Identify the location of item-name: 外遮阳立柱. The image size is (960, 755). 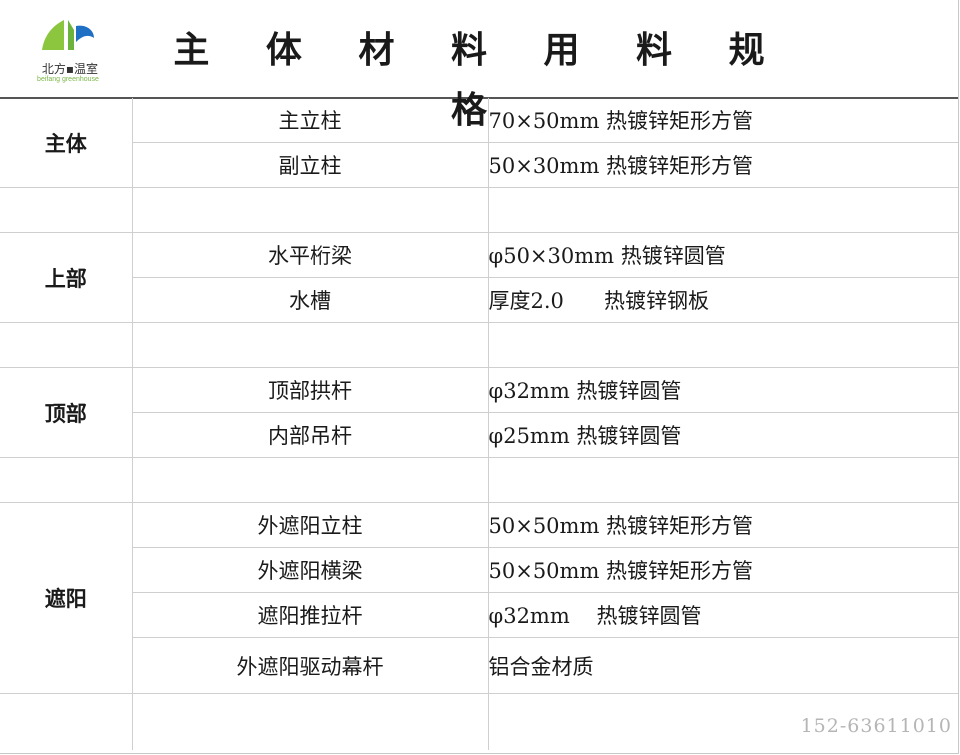
(310, 525).